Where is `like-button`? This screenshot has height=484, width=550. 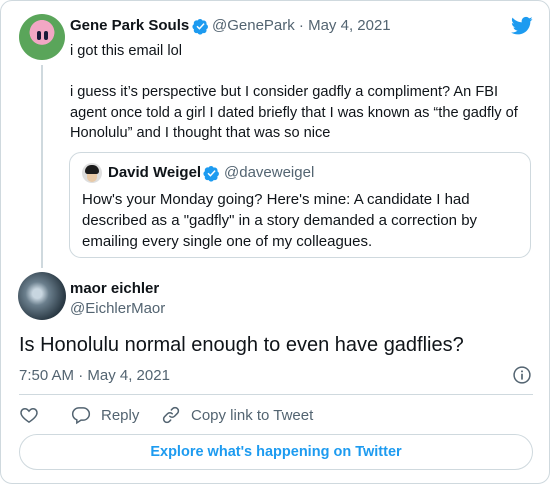
like-button is located at coordinates (29, 415).